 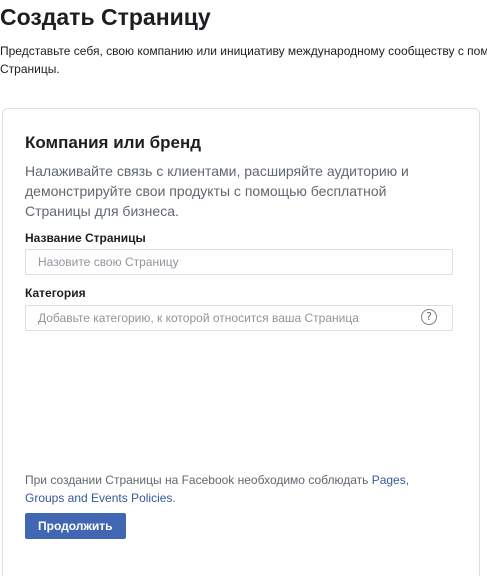 What do you see at coordinates (55, 293) in the screenshot?
I see `category-label: Категория` at bounding box center [55, 293].